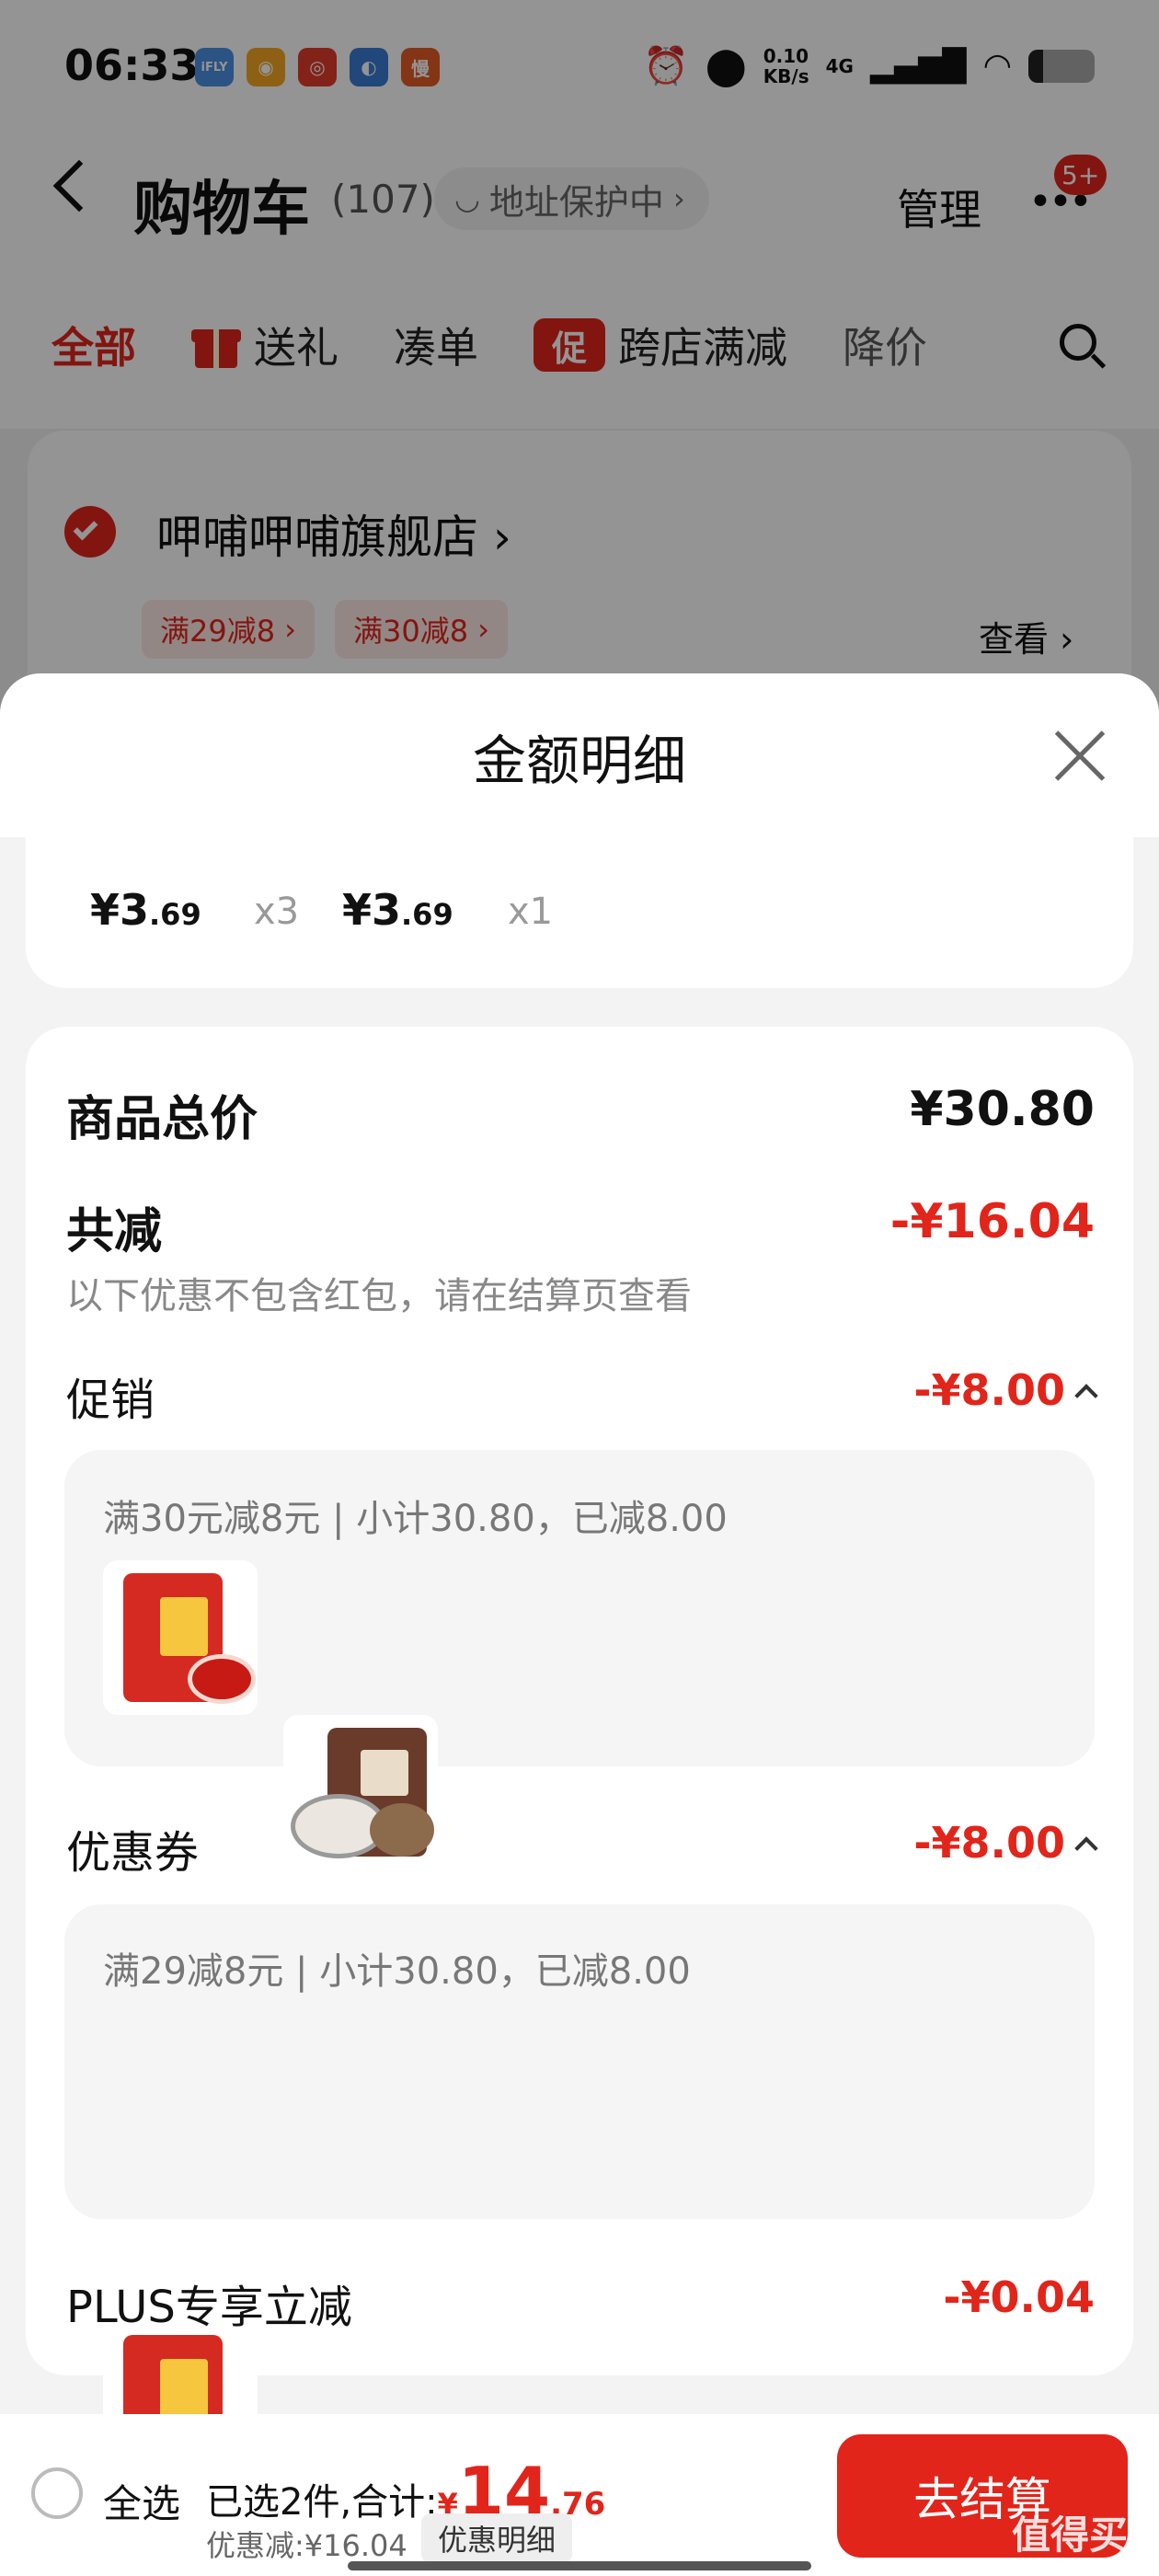 This screenshot has width=1159, height=2576. Describe the element at coordinates (579, 2565) in the screenshot. I see `home-indicator` at that location.